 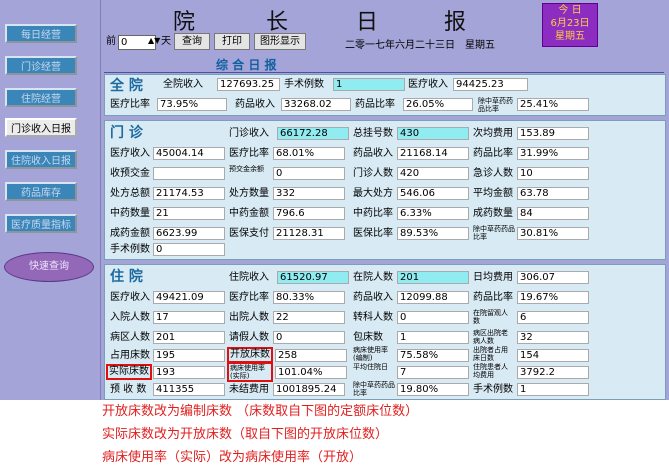 I want to click on field-value: 94425.23, so click(x=490, y=84).